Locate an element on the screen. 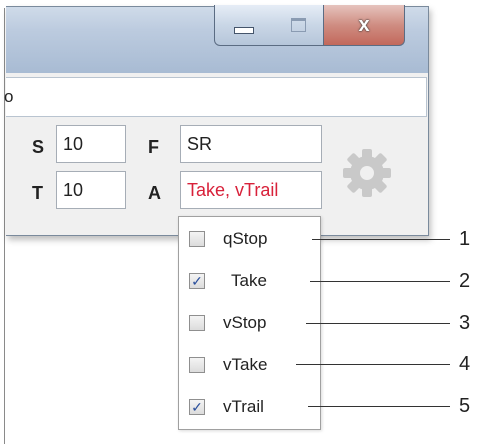 The image size is (479, 446). maximize-button is located at coordinates (298, 25).